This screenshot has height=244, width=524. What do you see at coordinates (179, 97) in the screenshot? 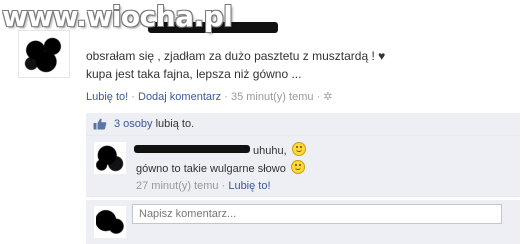
I see `add-comment-link: Dodaj komentarz` at bounding box center [179, 97].